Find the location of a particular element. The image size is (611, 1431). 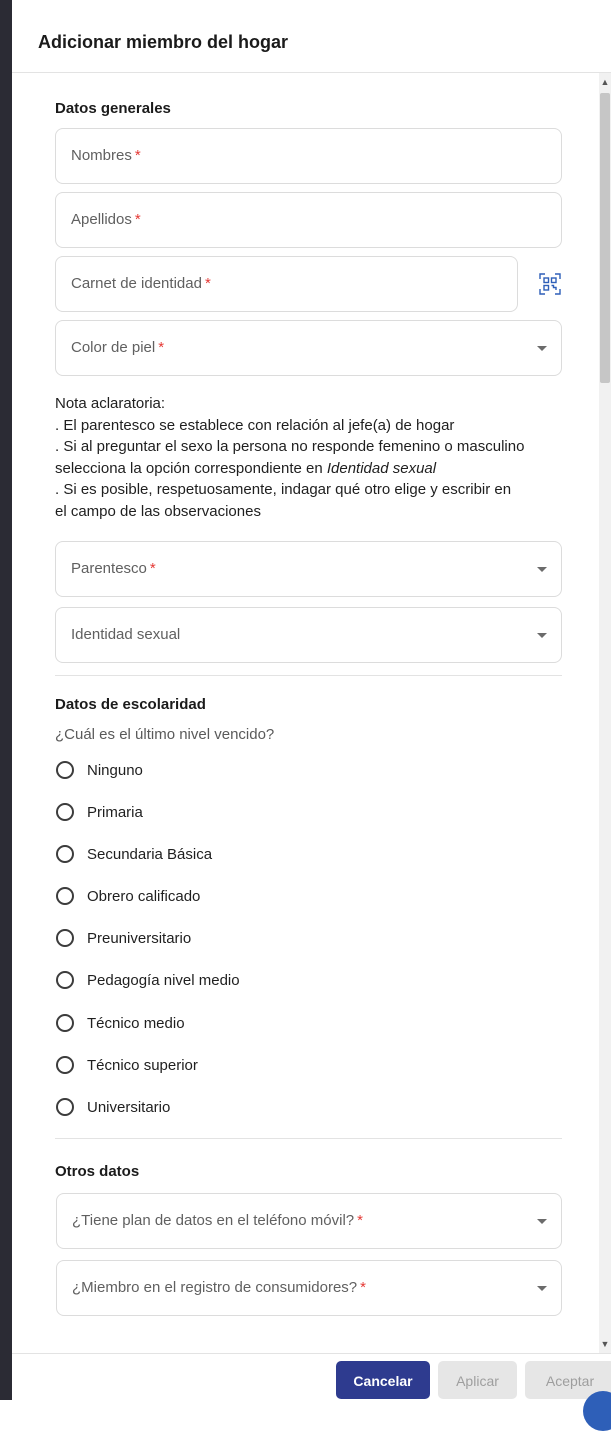

radio-label: Primaria is located at coordinates (115, 812).